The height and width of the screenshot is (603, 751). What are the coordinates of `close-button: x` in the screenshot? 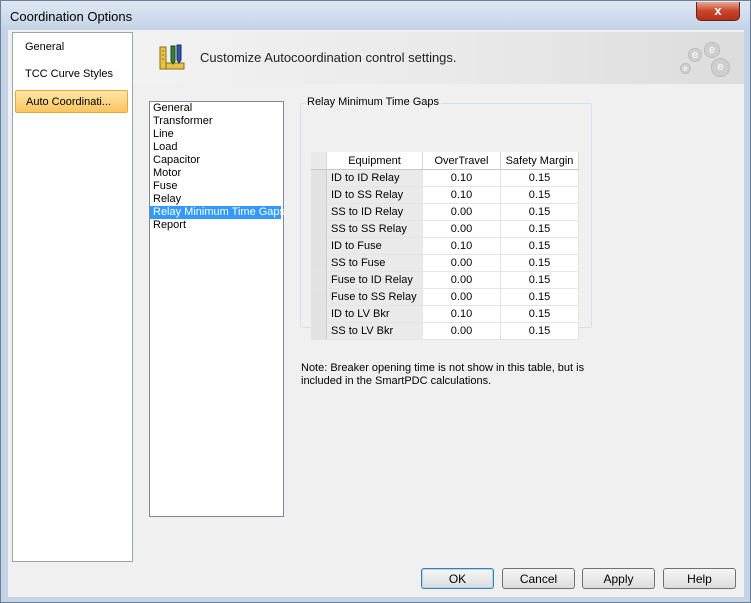 It's located at (718, 11).